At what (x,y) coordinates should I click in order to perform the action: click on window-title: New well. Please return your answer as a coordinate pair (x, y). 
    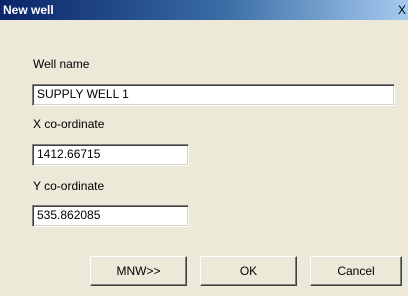
    Looking at the image, I should click on (28, 10).